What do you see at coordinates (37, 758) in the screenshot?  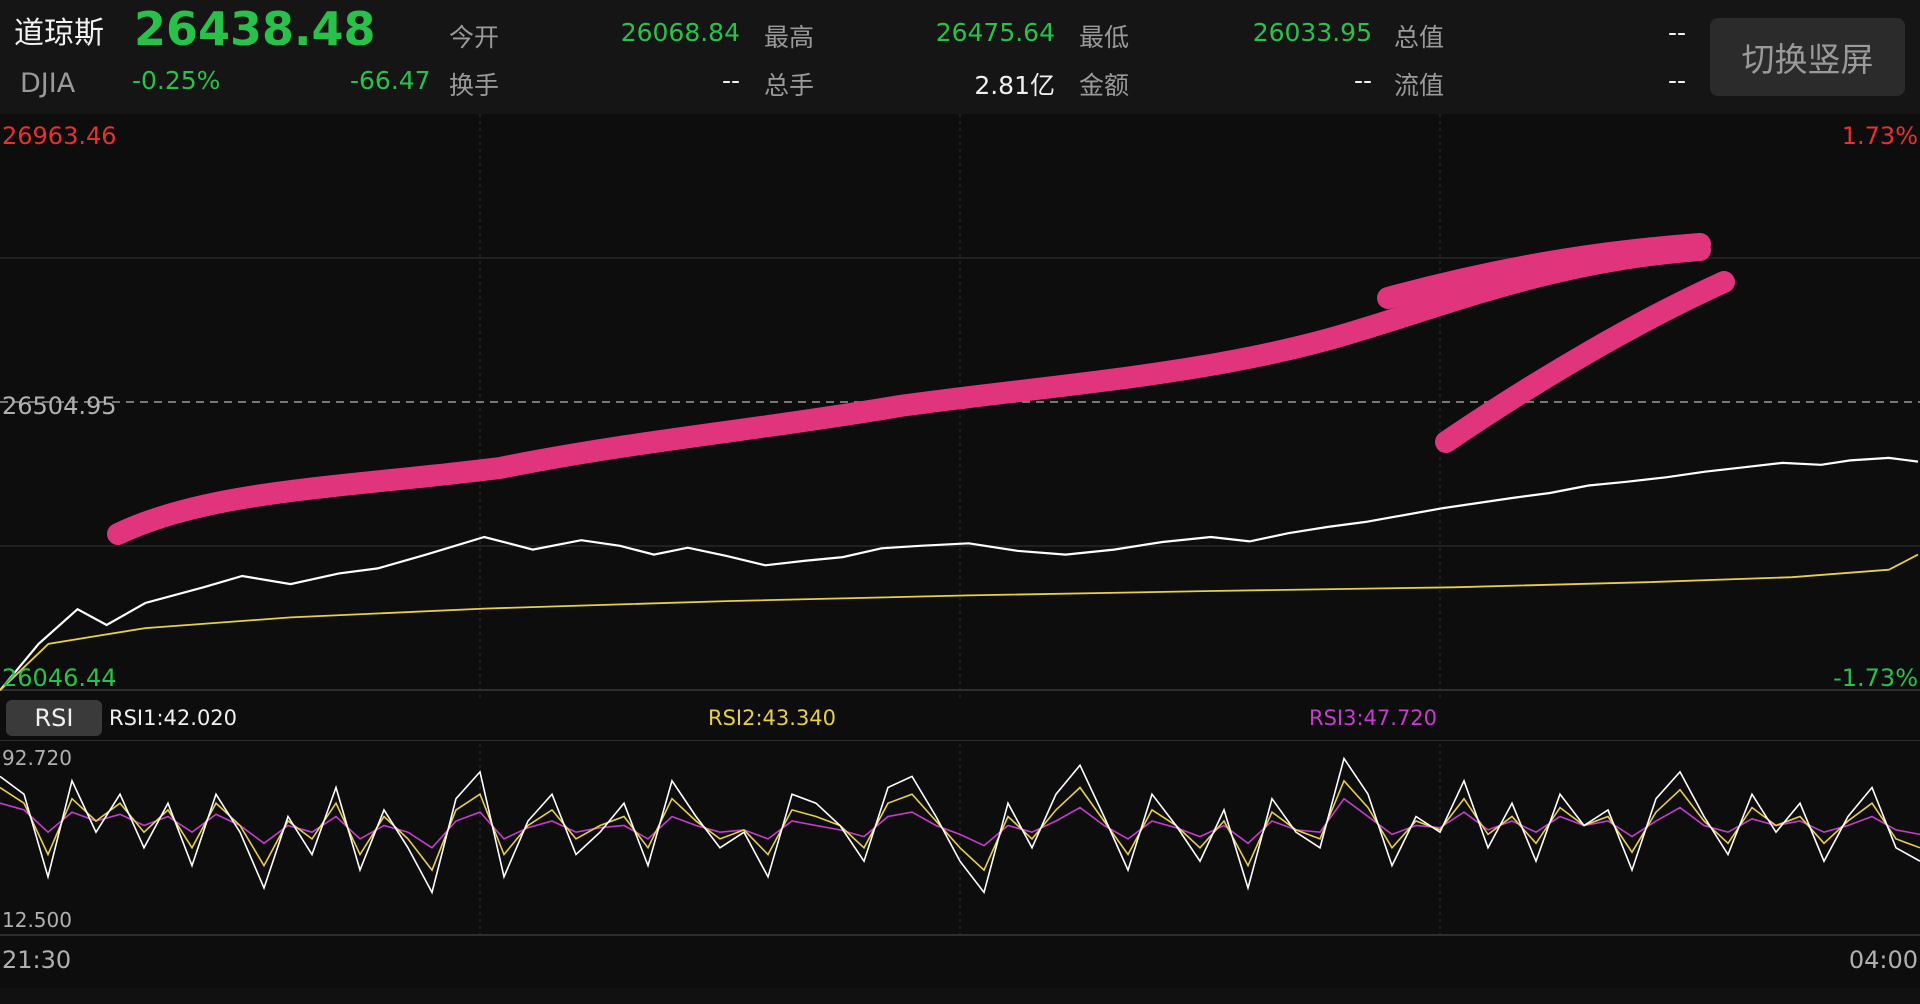 I see `rsi-axis-top: 92.720` at bounding box center [37, 758].